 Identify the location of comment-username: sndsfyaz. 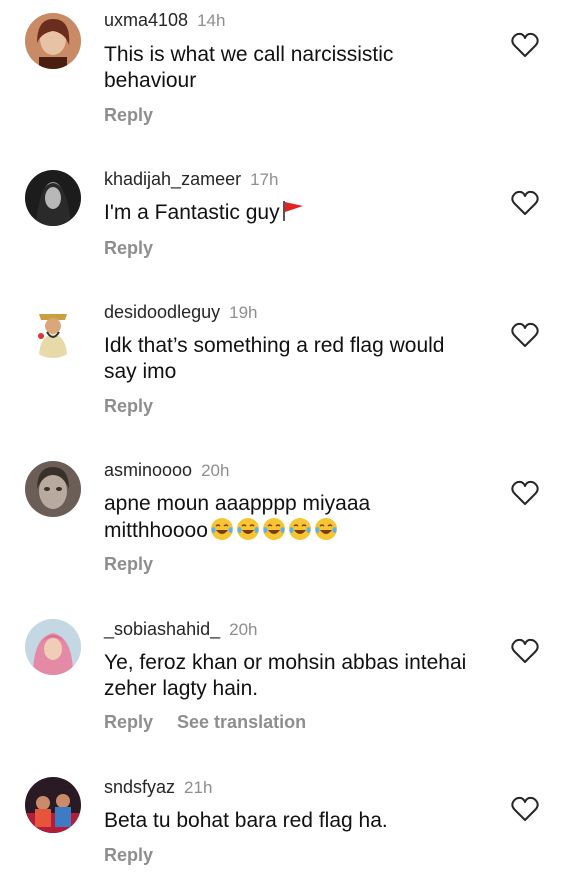
(139, 787).